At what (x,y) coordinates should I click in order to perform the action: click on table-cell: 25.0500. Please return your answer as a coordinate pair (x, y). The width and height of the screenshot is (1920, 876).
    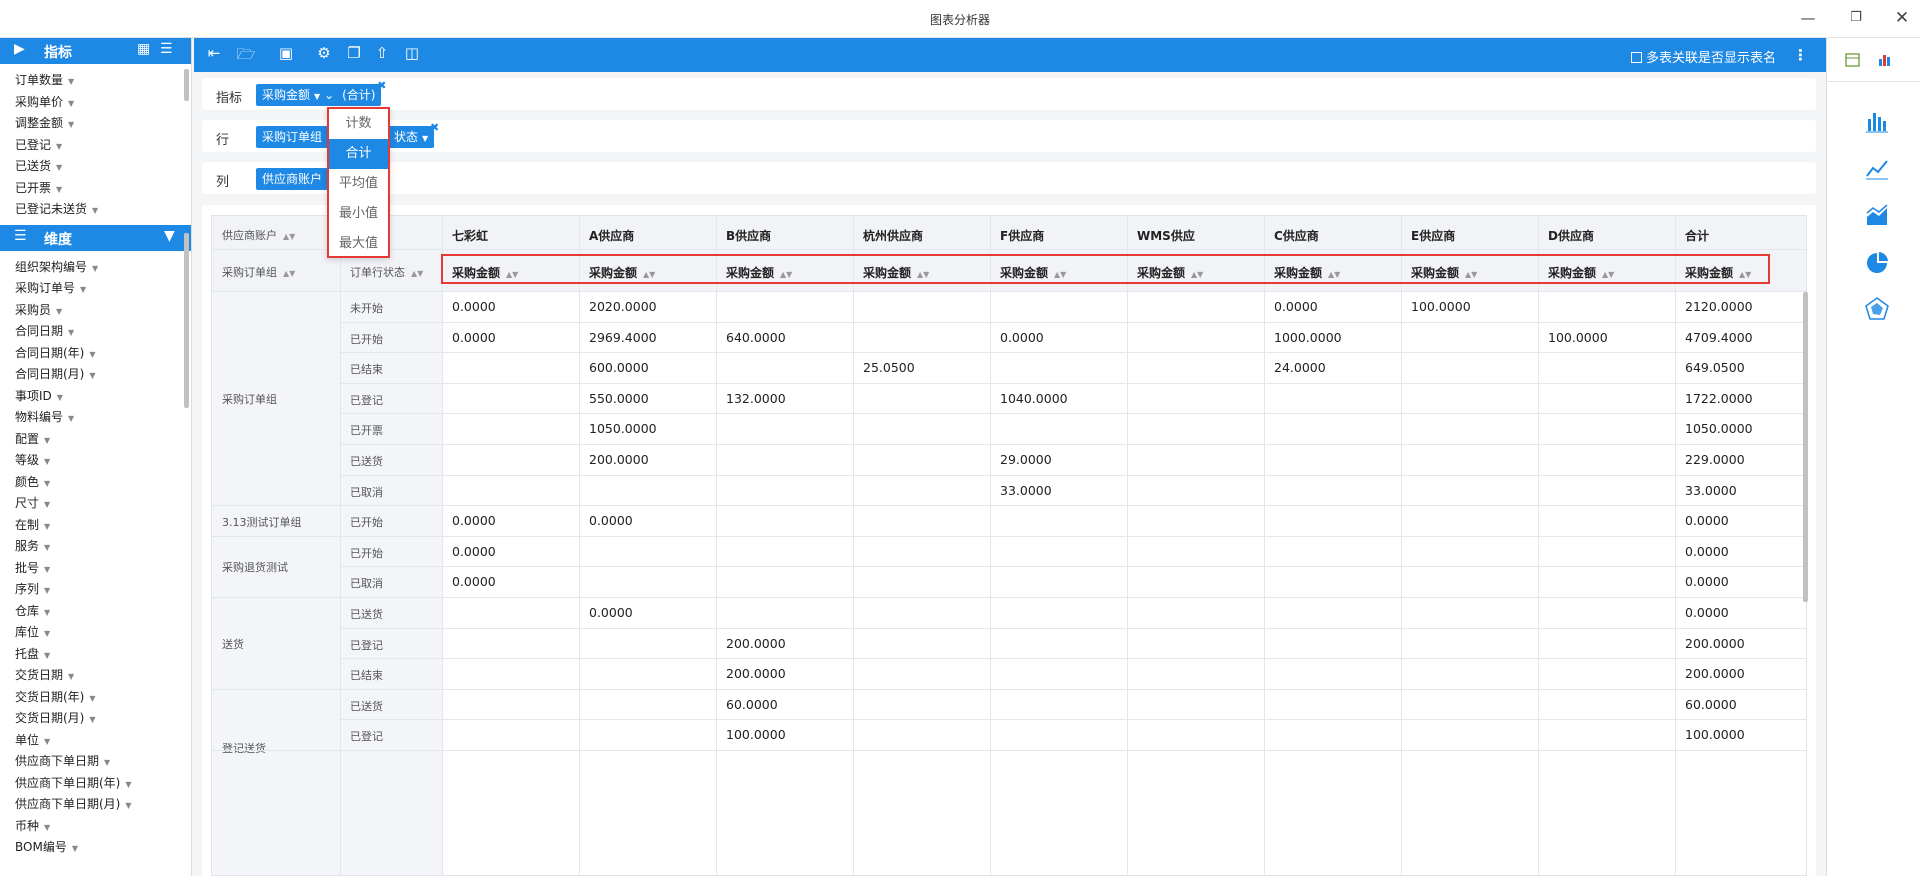
    Looking at the image, I should click on (889, 367).